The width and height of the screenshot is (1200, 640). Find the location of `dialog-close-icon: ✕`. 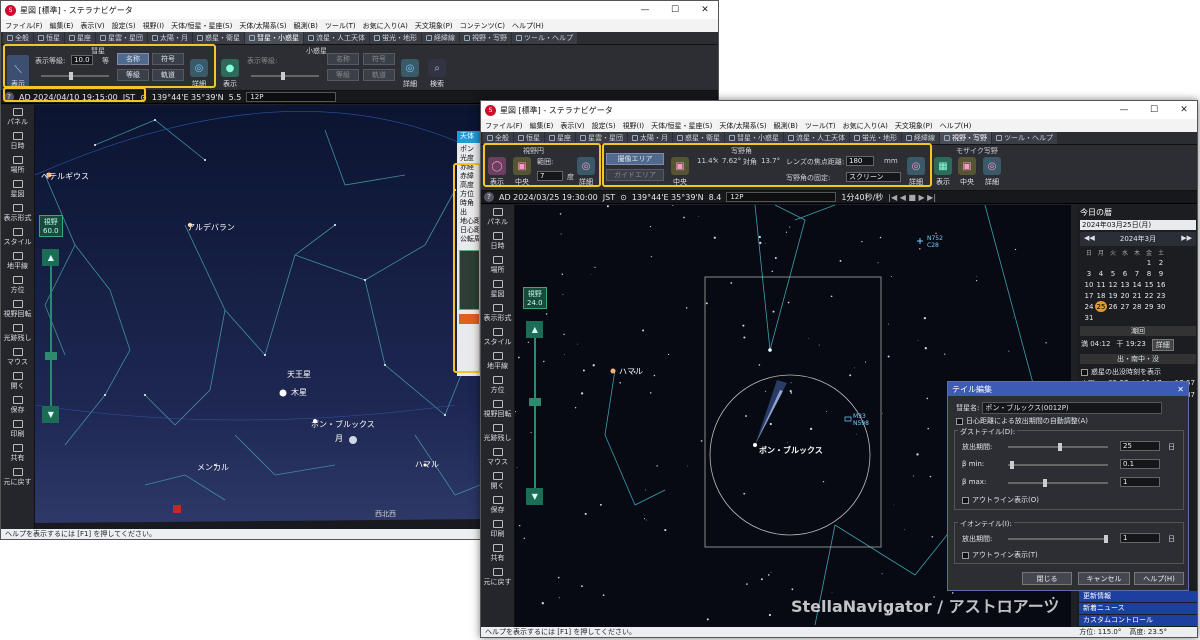

dialog-close-icon: ✕ is located at coordinates (1180, 389).